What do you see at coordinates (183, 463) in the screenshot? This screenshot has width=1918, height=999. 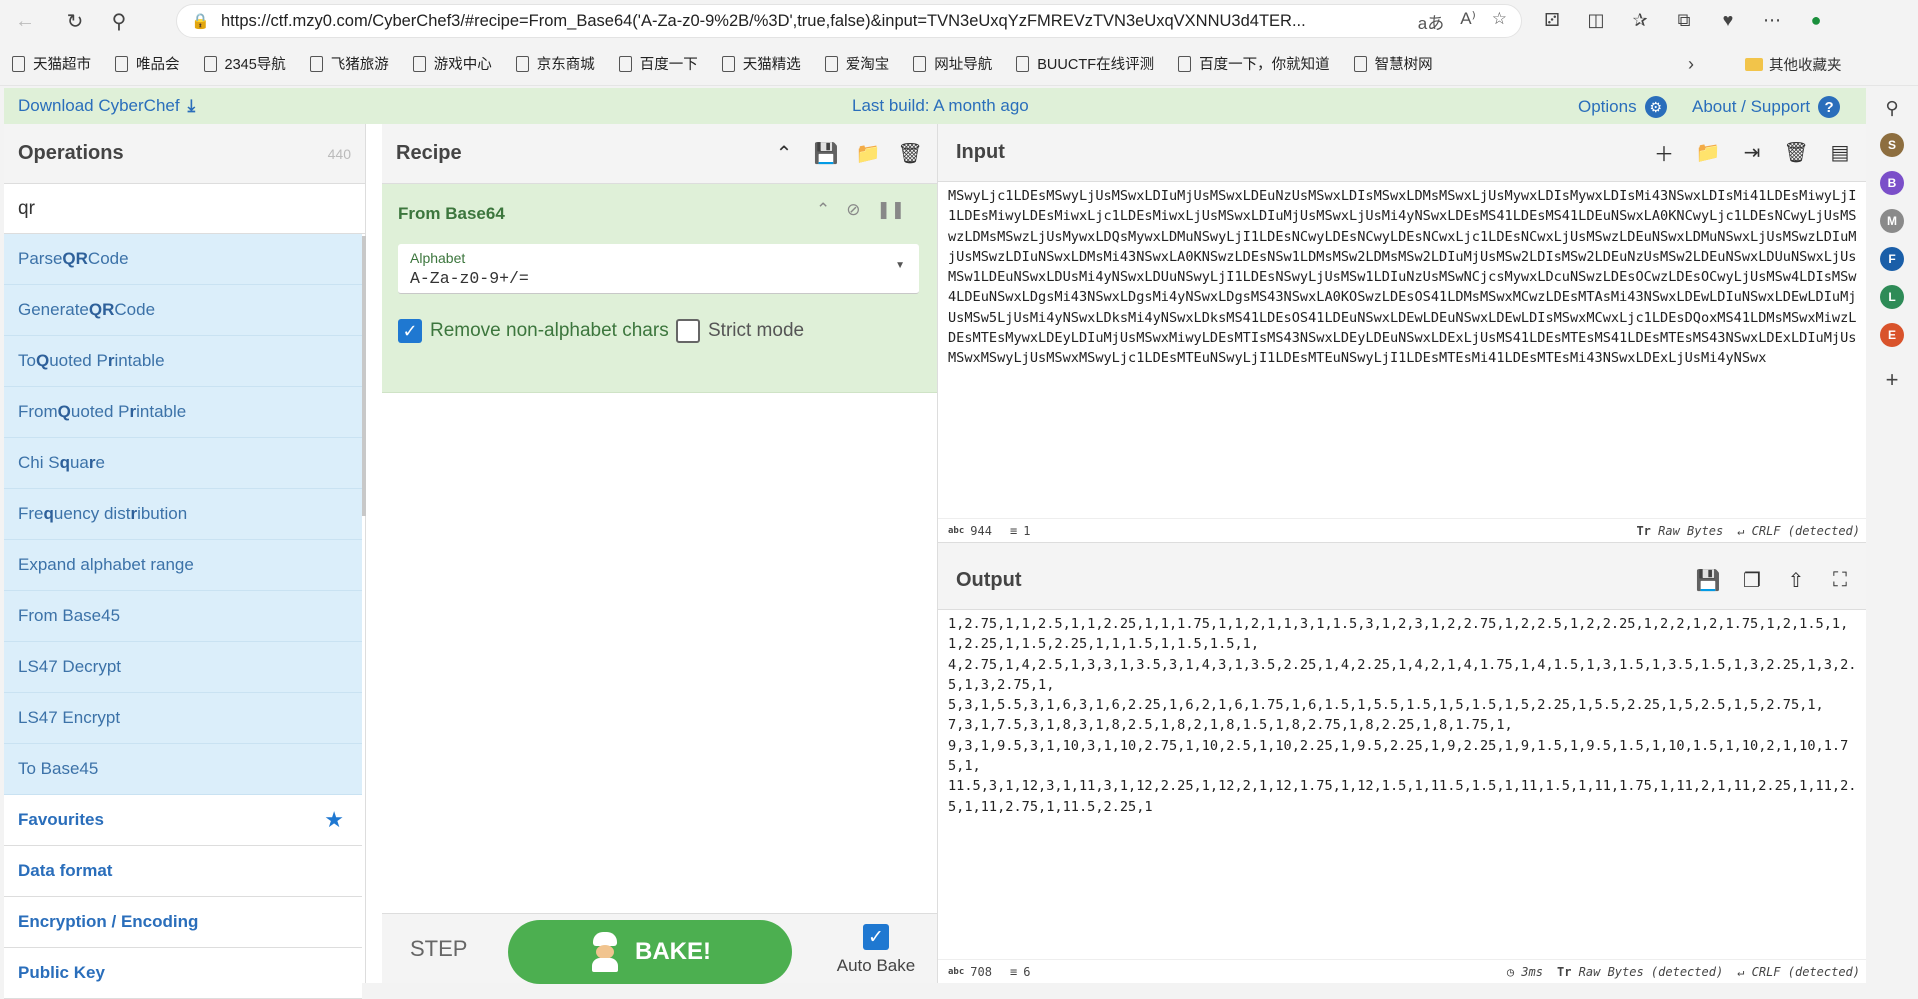 I see `operation-item: Chi Sq ua r e` at bounding box center [183, 463].